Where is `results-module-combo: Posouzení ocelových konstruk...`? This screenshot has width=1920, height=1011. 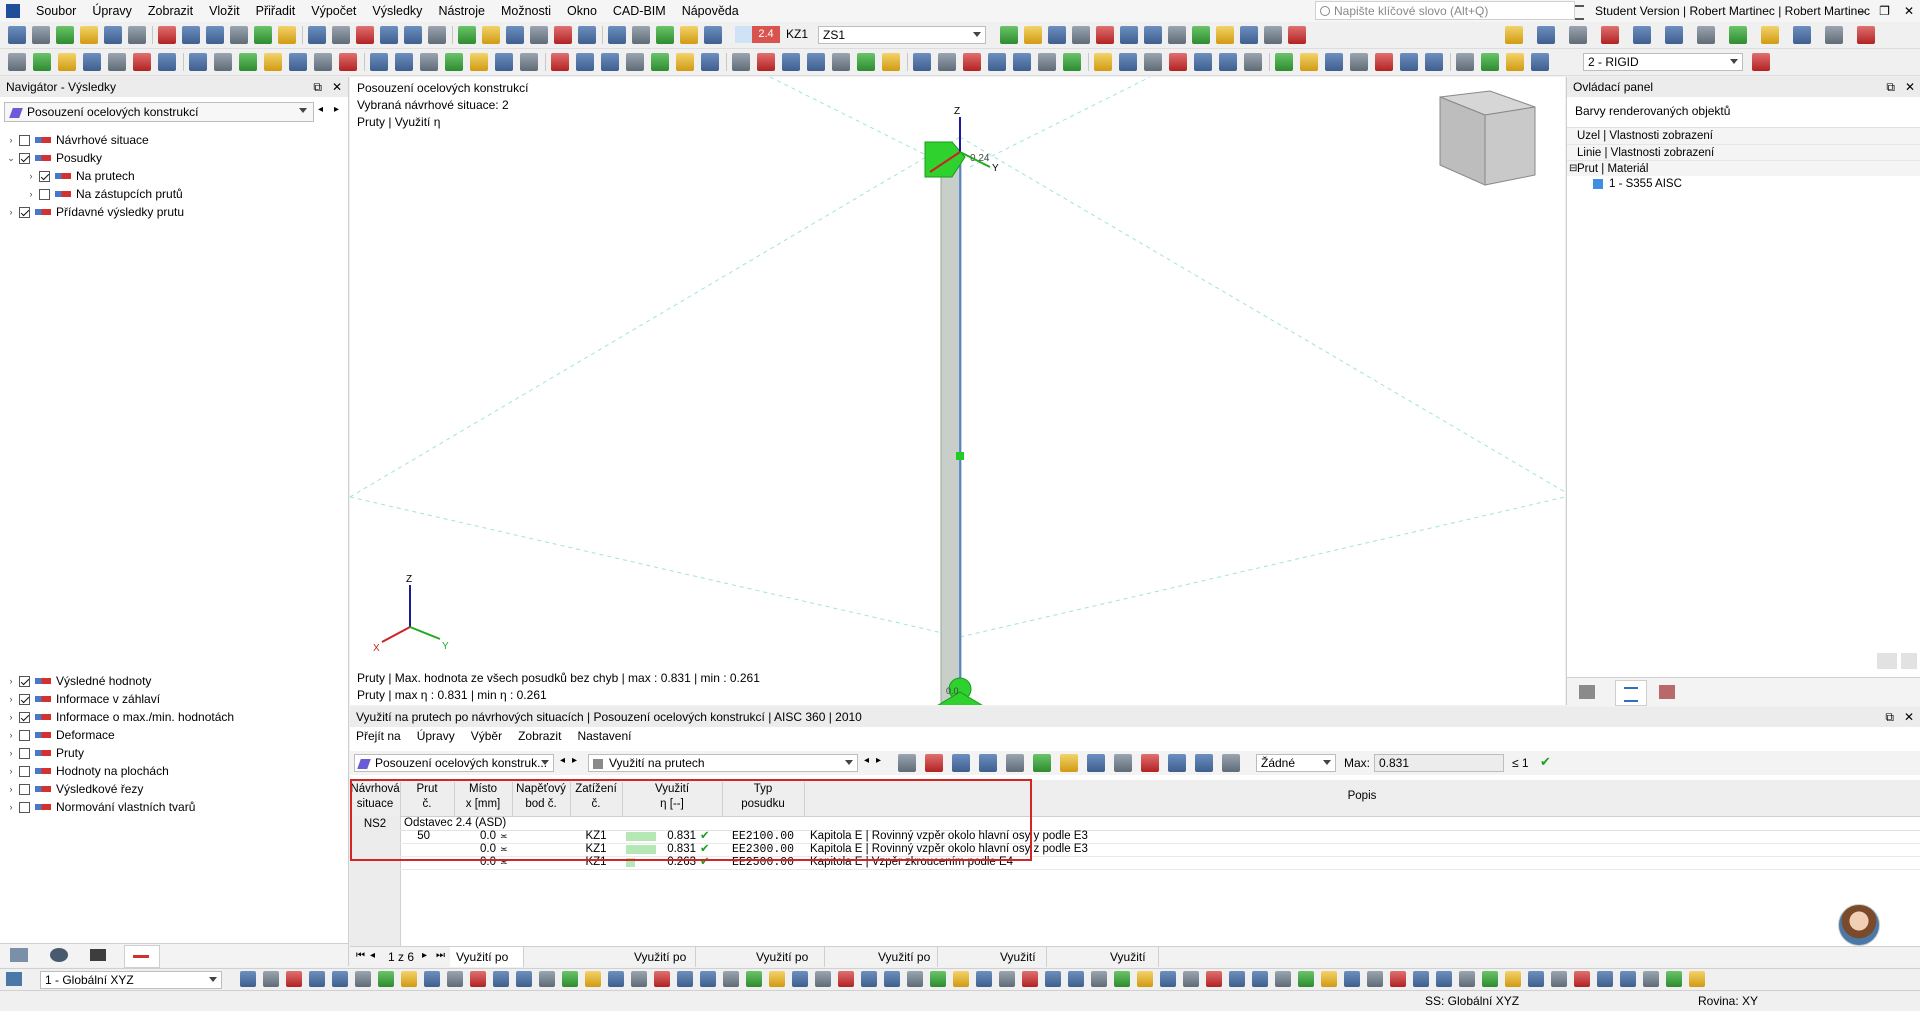 results-module-combo: Posouzení ocelových konstruk... is located at coordinates (454, 763).